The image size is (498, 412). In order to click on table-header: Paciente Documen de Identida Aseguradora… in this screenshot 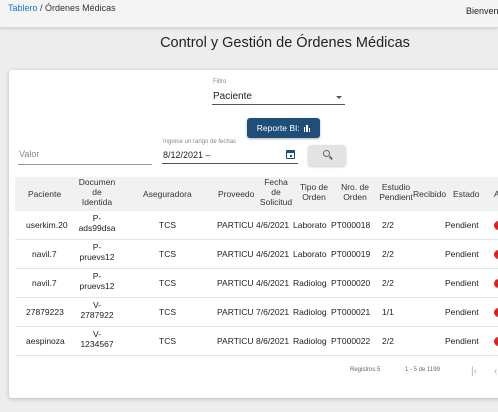, I will do `click(256, 194)`.